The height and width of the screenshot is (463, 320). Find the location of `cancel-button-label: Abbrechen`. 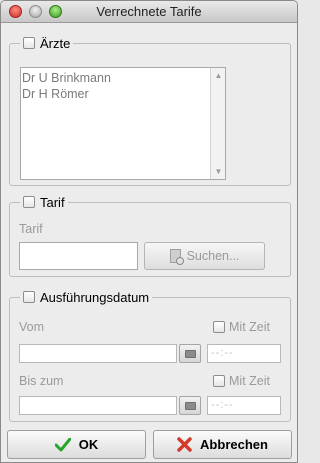

cancel-button-label: Abbrechen is located at coordinates (234, 444).